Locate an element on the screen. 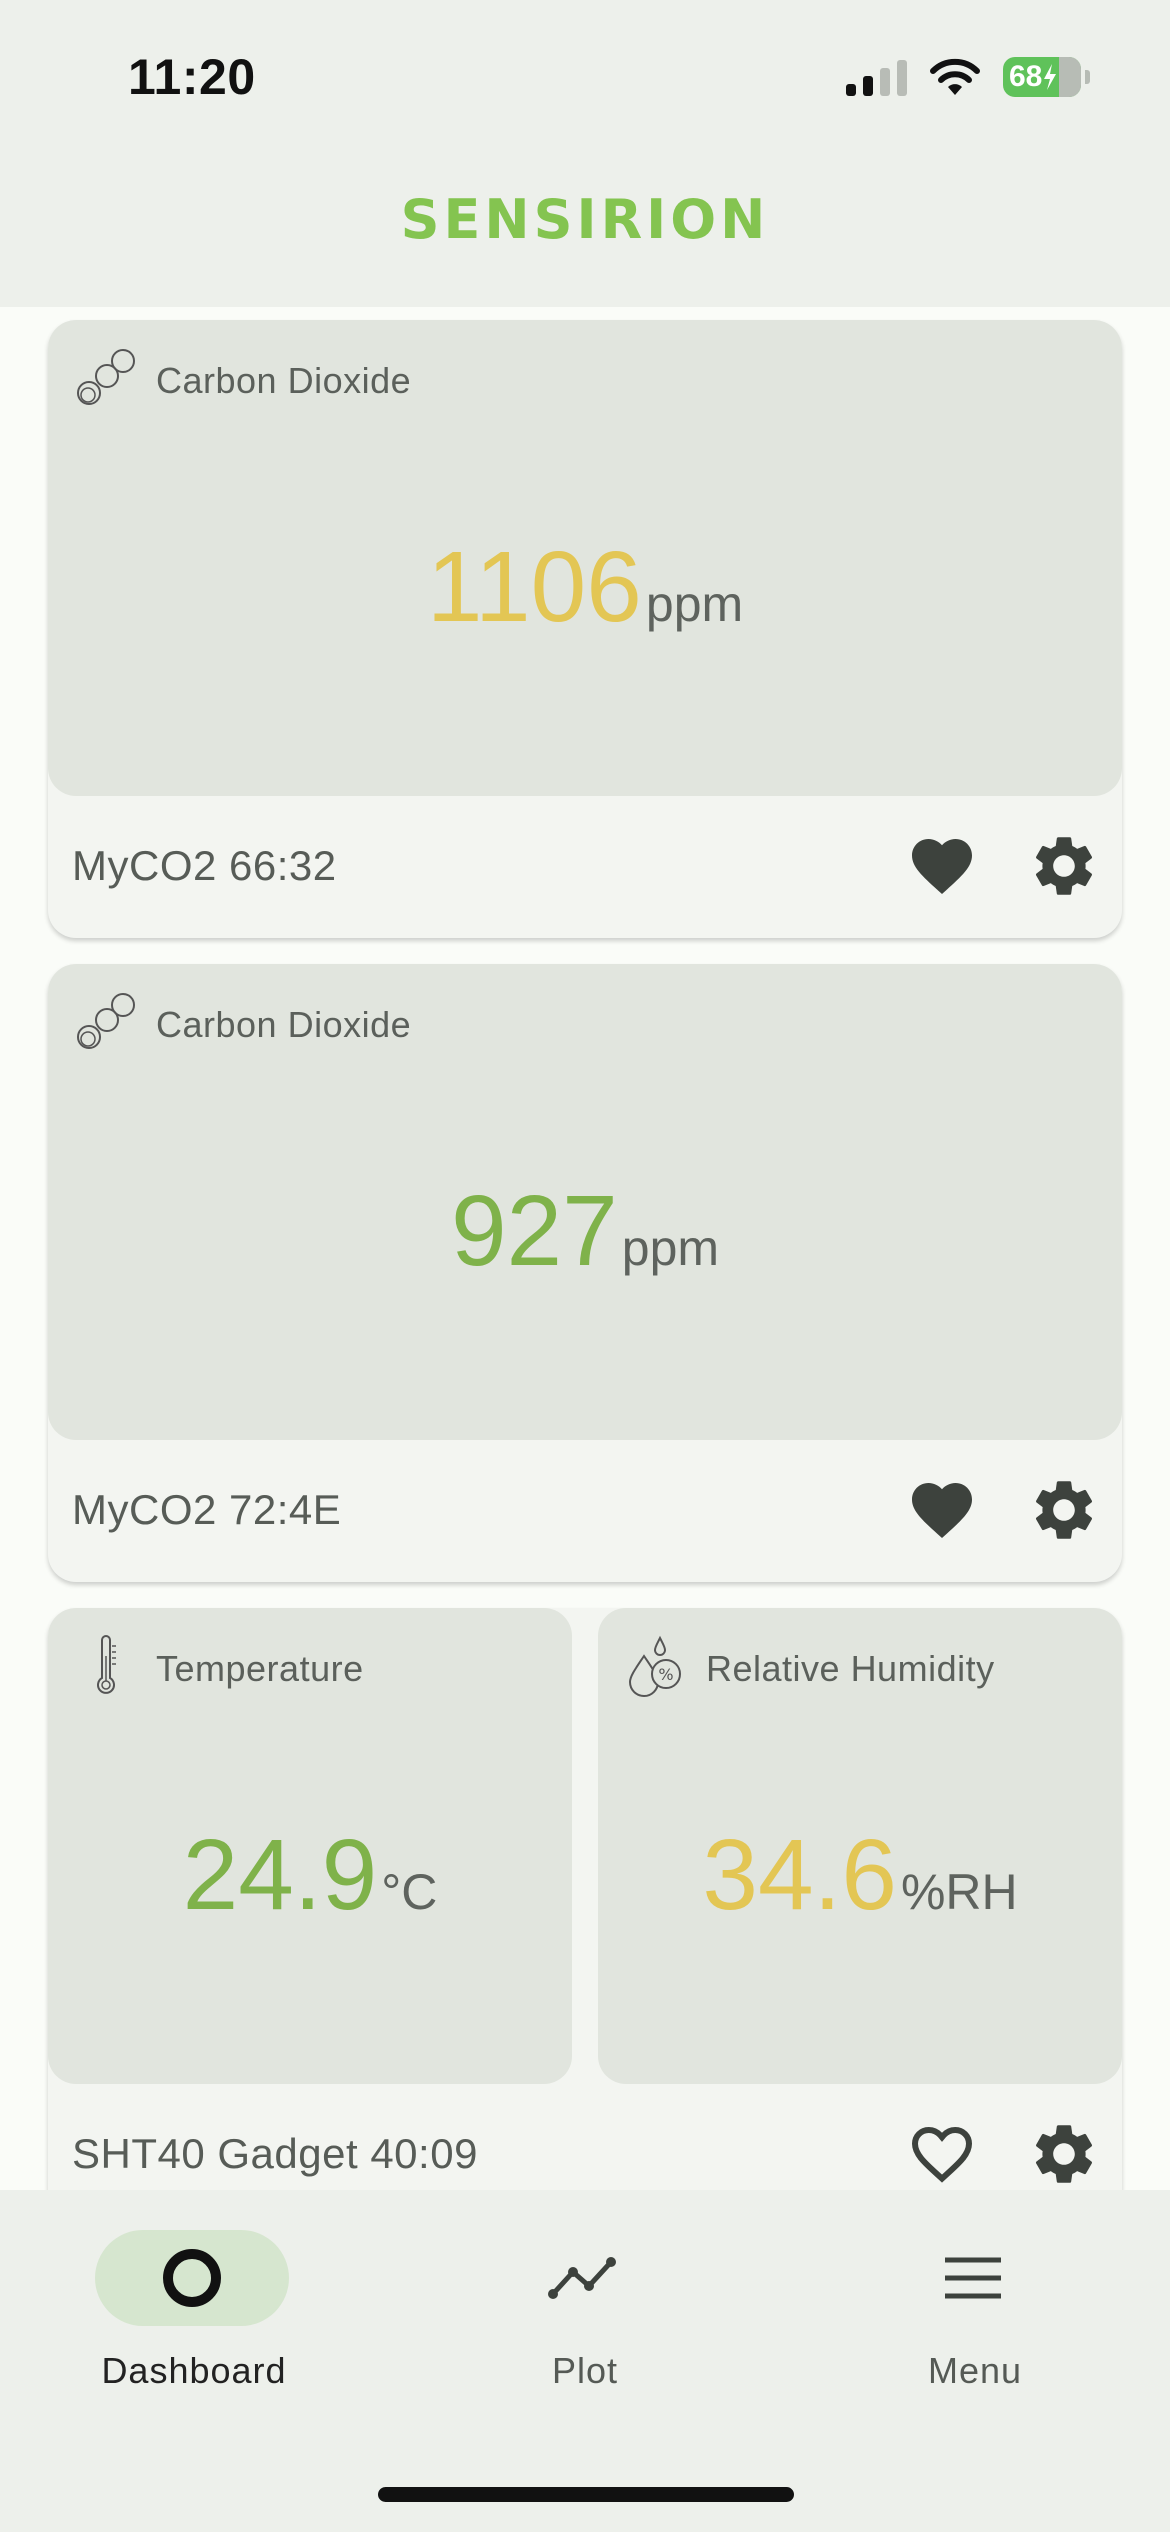 This screenshot has height=2532, width=1170. nav-item-plot: Plot is located at coordinates (585, 2310).